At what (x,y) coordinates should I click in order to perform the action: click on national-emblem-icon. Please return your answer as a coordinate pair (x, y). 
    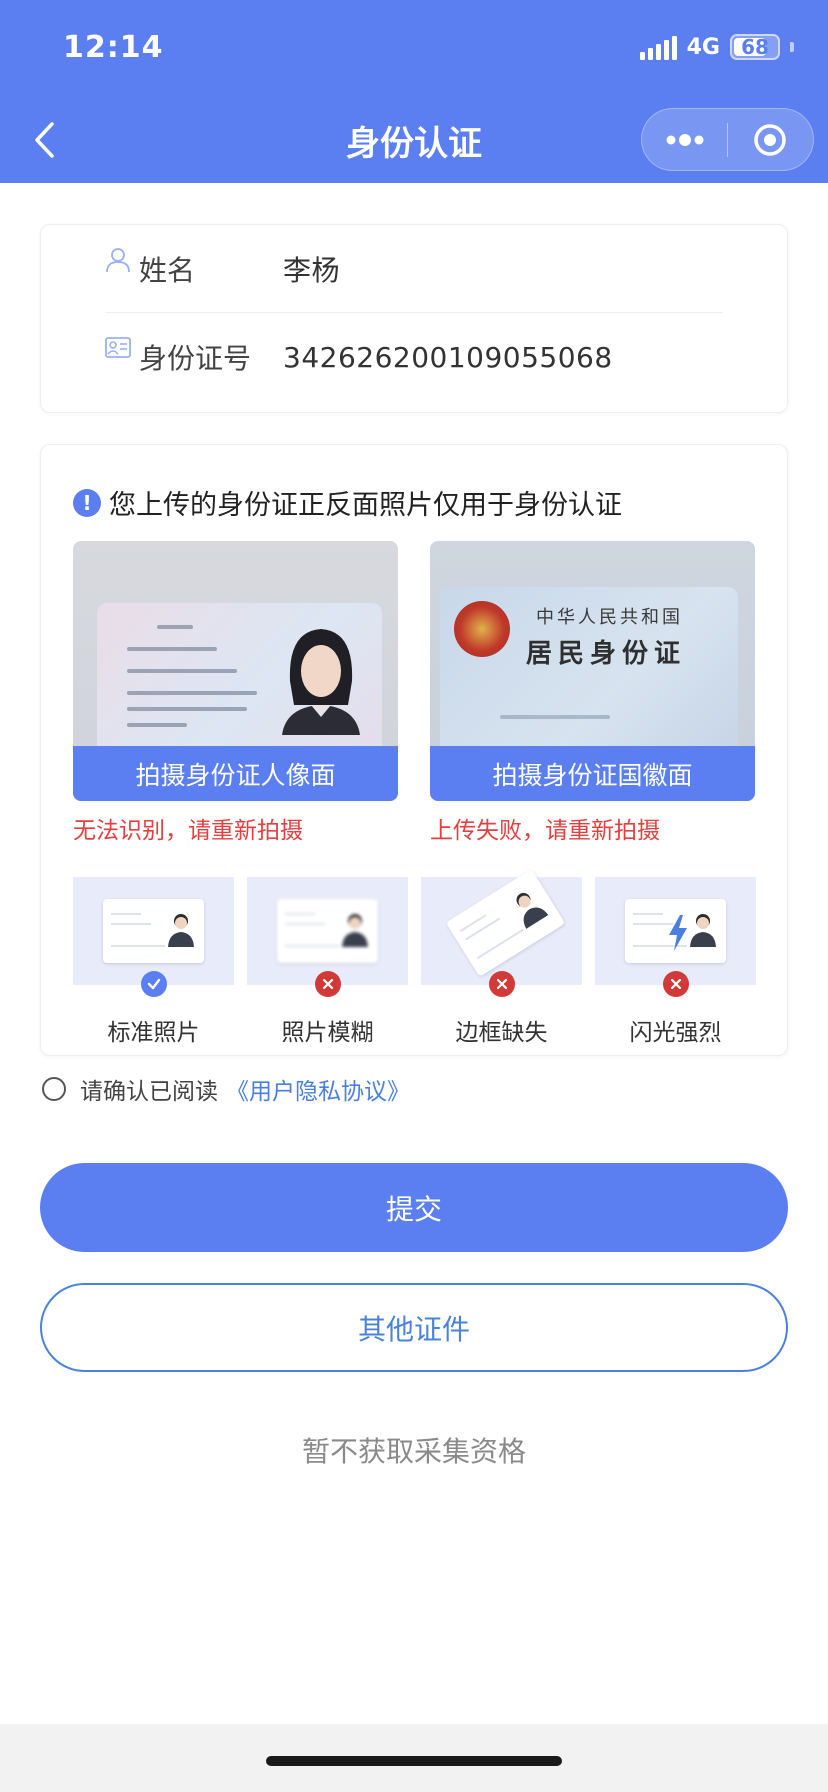
    Looking at the image, I should click on (482, 629).